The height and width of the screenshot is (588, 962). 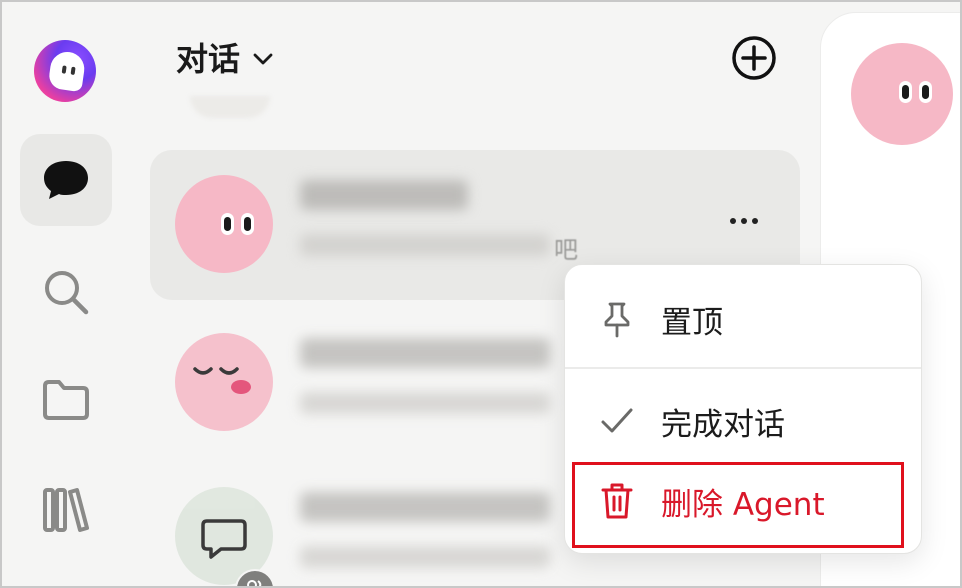 I want to click on conversation-filter-dropdown: 对话, so click(x=225, y=57).